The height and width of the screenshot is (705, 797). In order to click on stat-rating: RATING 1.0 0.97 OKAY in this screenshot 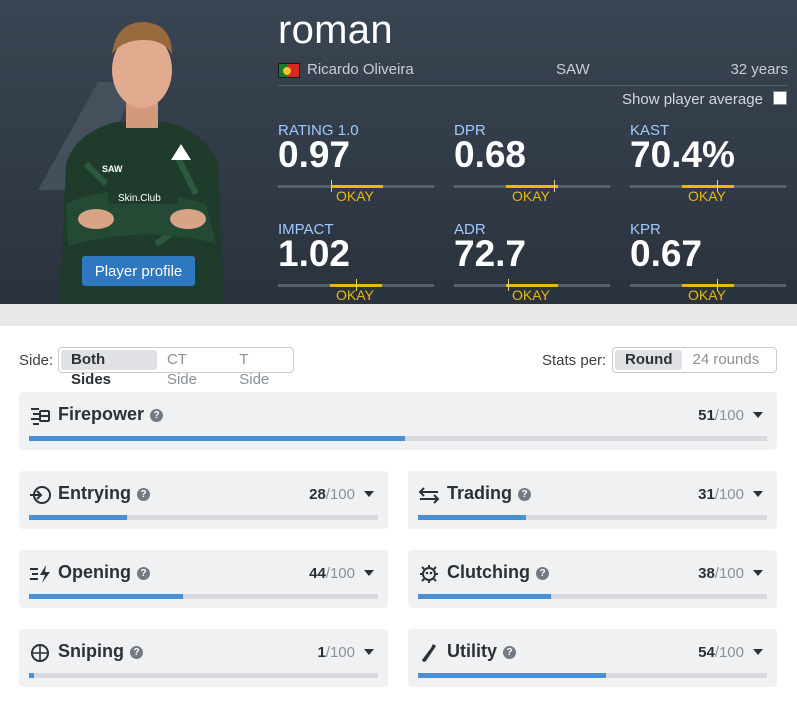, I will do `click(356, 167)`.